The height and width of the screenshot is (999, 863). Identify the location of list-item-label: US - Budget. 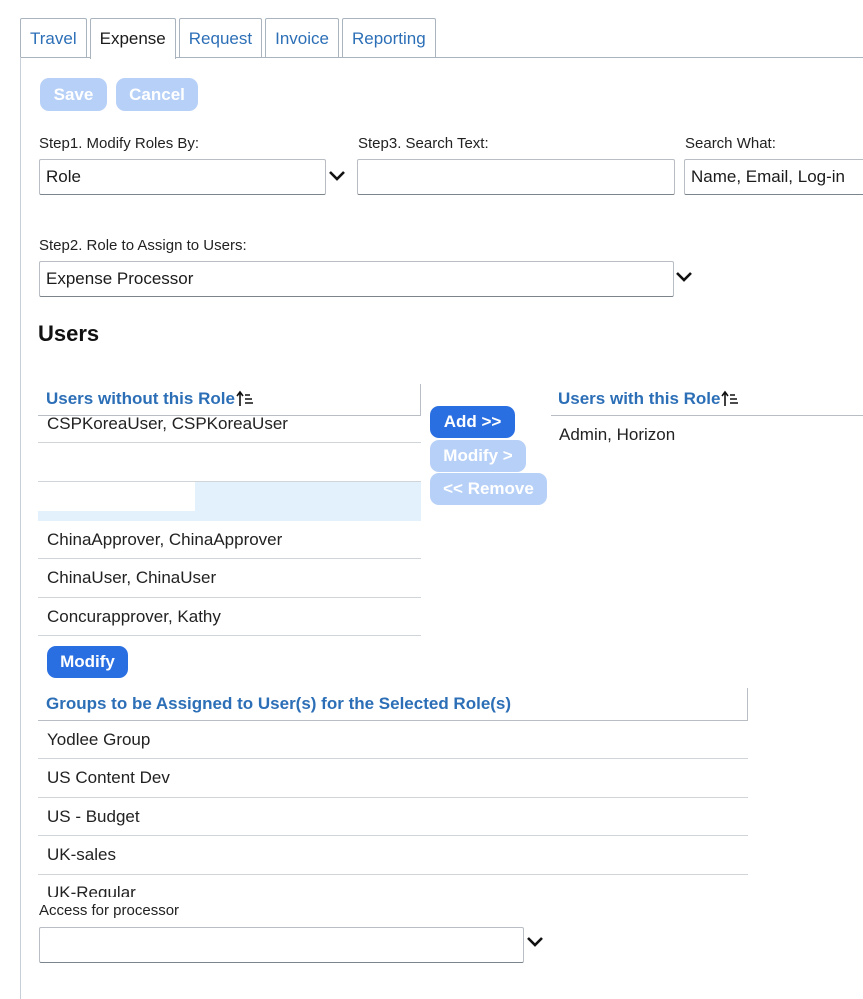
(93, 816).